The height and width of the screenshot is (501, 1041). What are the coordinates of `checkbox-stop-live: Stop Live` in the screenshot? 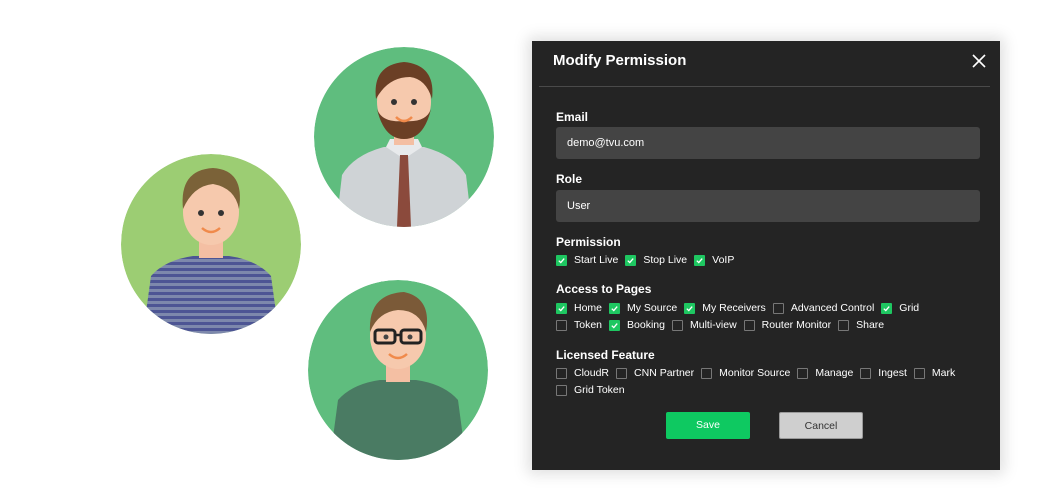 It's located at (656, 260).